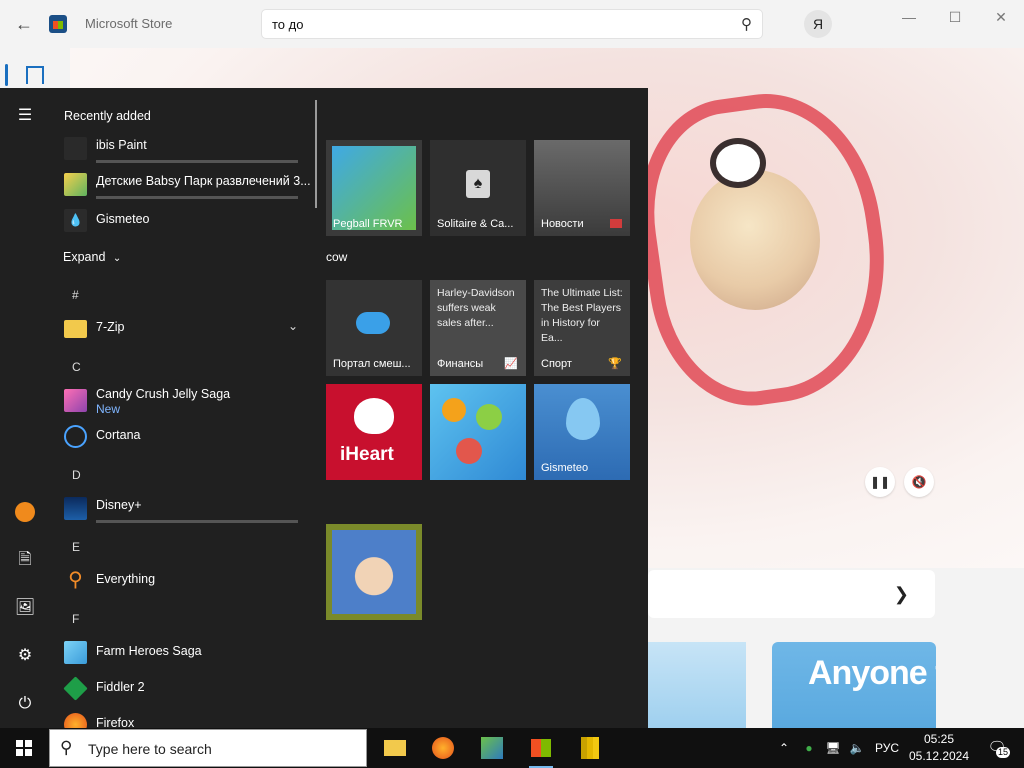 Image resolution: width=1024 pixels, height=768 pixels. I want to click on notifications-button: 🗨 15, so click(997, 748).